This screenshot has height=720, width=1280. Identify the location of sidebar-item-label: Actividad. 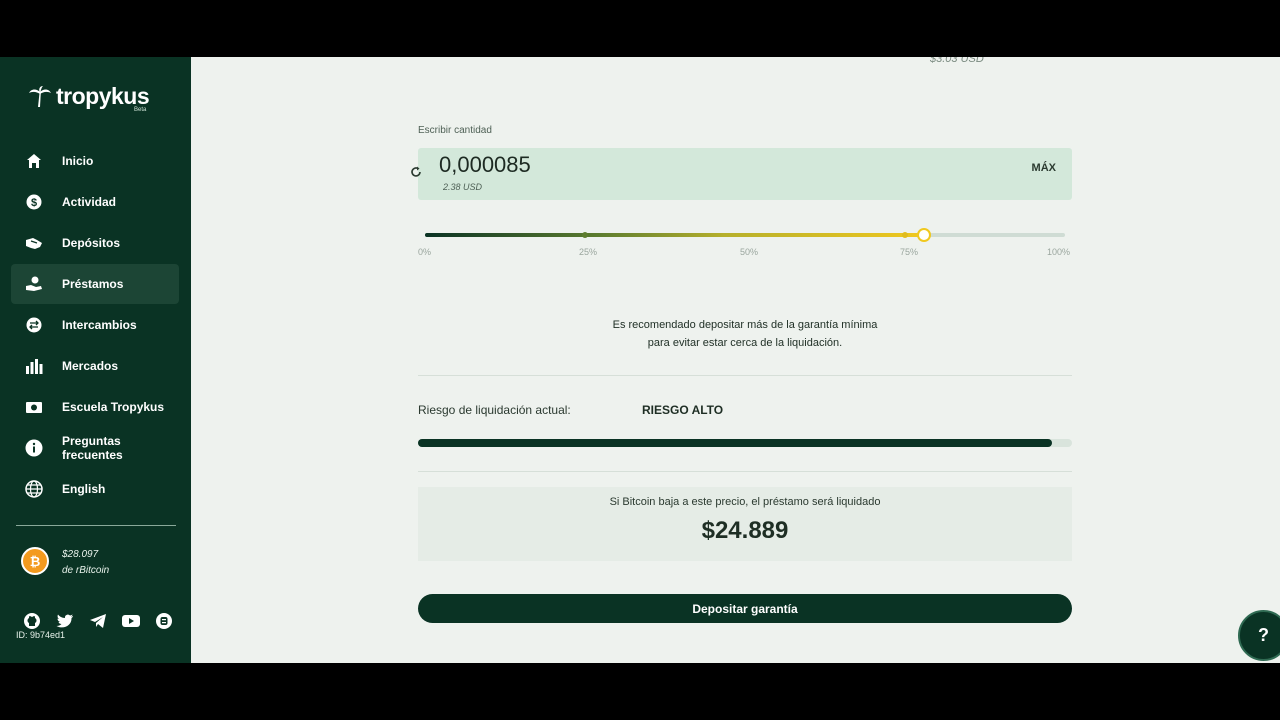
(89, 202).